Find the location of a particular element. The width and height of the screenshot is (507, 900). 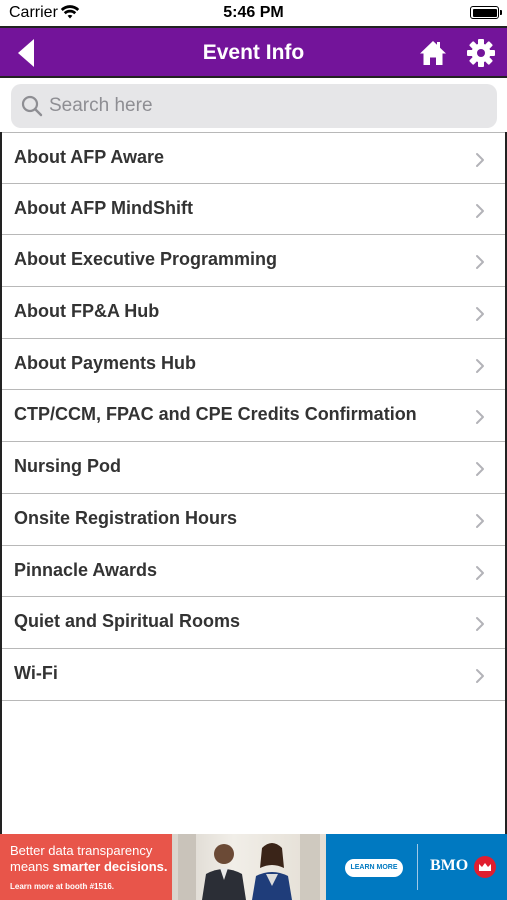

list-item: Wi-Fi is located at coordinates (253, 675).